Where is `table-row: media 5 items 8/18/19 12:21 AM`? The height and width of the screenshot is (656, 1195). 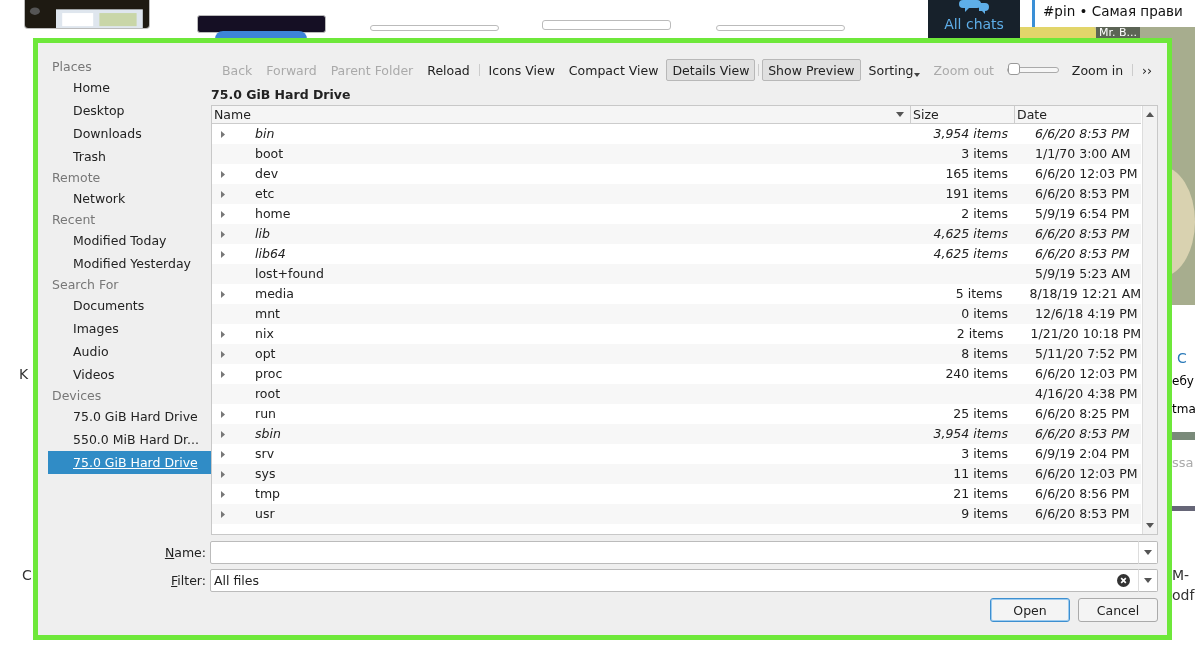
table-row: media 5 items 8/18/19 12:21 AM is located at coordinates (676, 294).